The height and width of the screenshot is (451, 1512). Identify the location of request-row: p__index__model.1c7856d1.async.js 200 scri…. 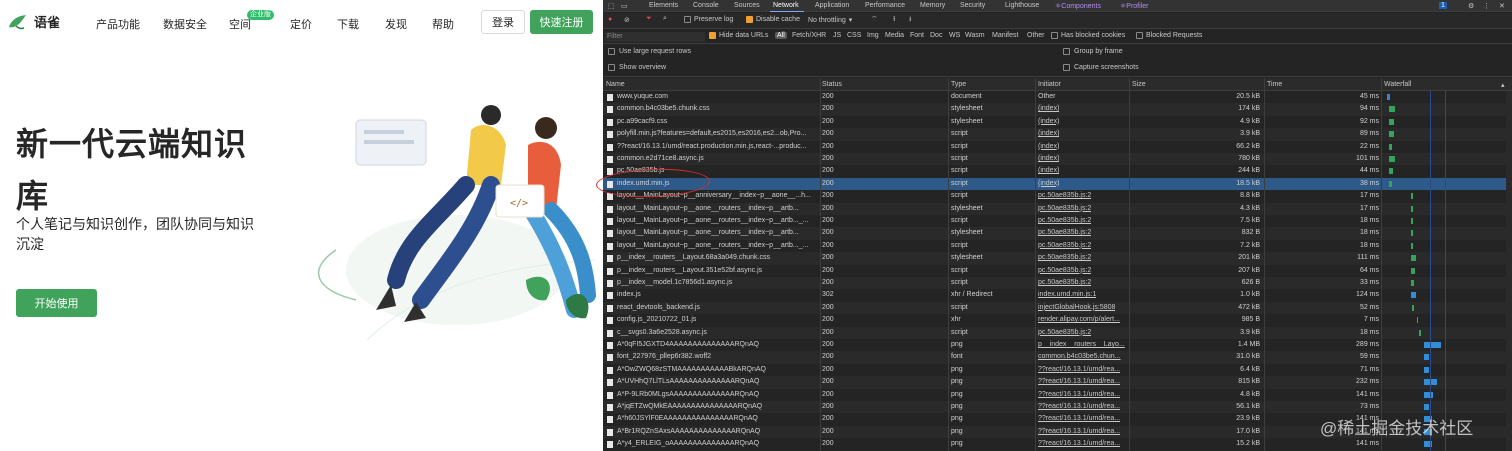
(1054, 283).